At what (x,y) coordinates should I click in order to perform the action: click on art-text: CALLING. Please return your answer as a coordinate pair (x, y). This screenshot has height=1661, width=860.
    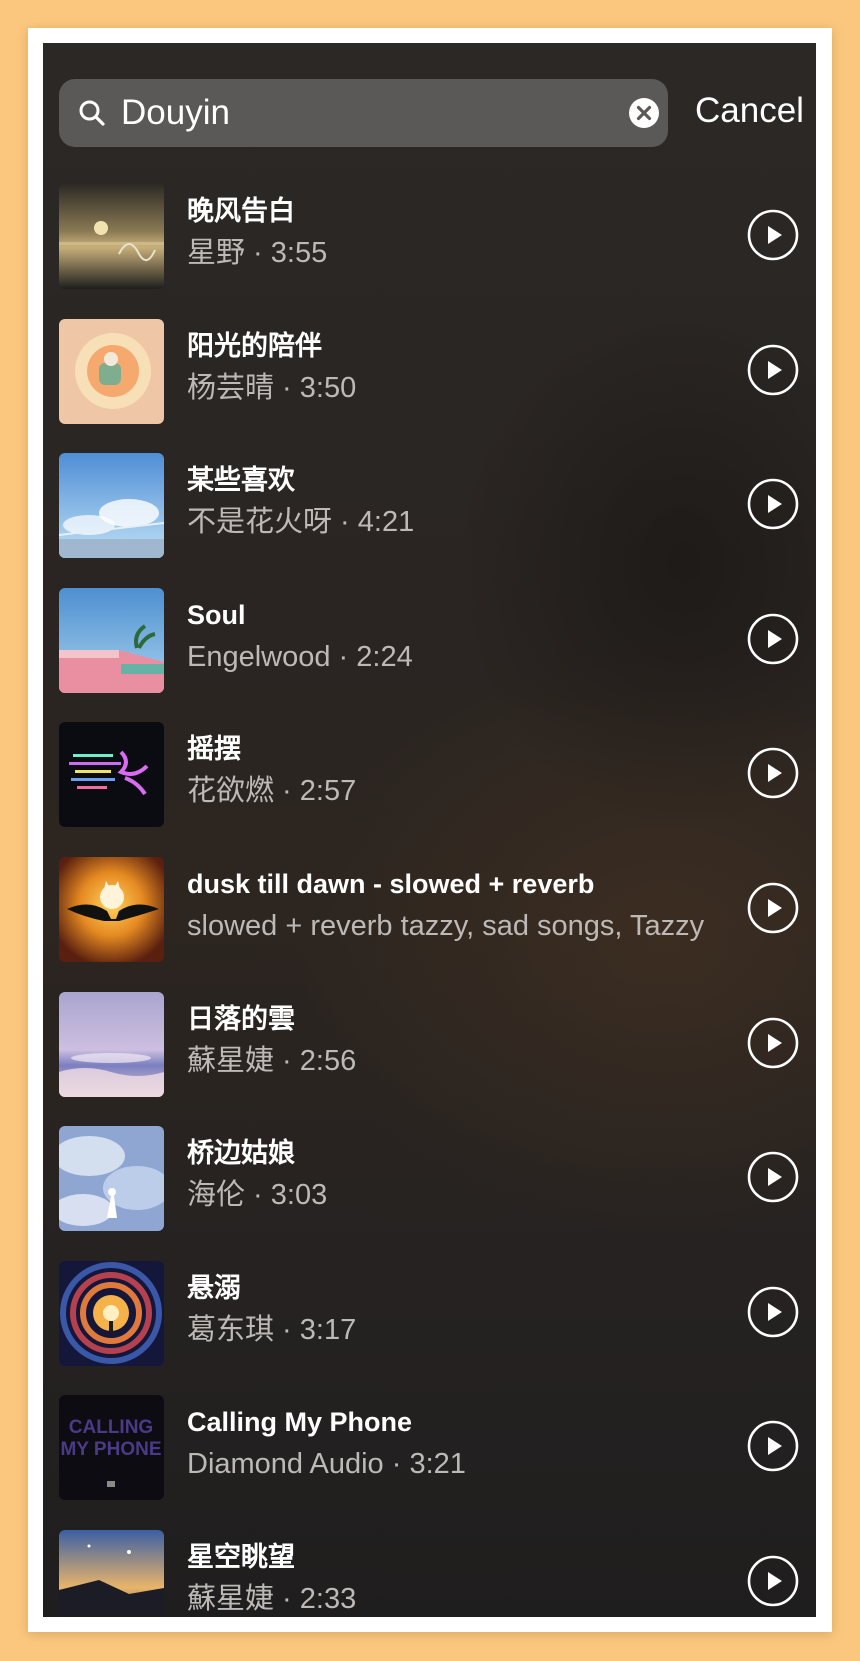
    Looking at the image, I should click on (111, 1427).